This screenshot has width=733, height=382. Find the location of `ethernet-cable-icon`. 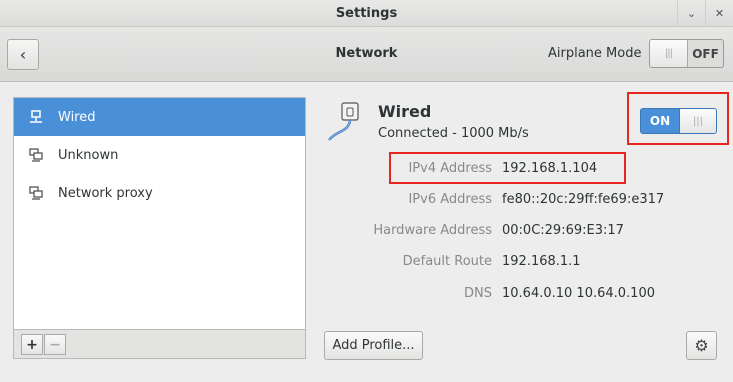

ethernet-cable-icon is located at coordinates (347, 122).